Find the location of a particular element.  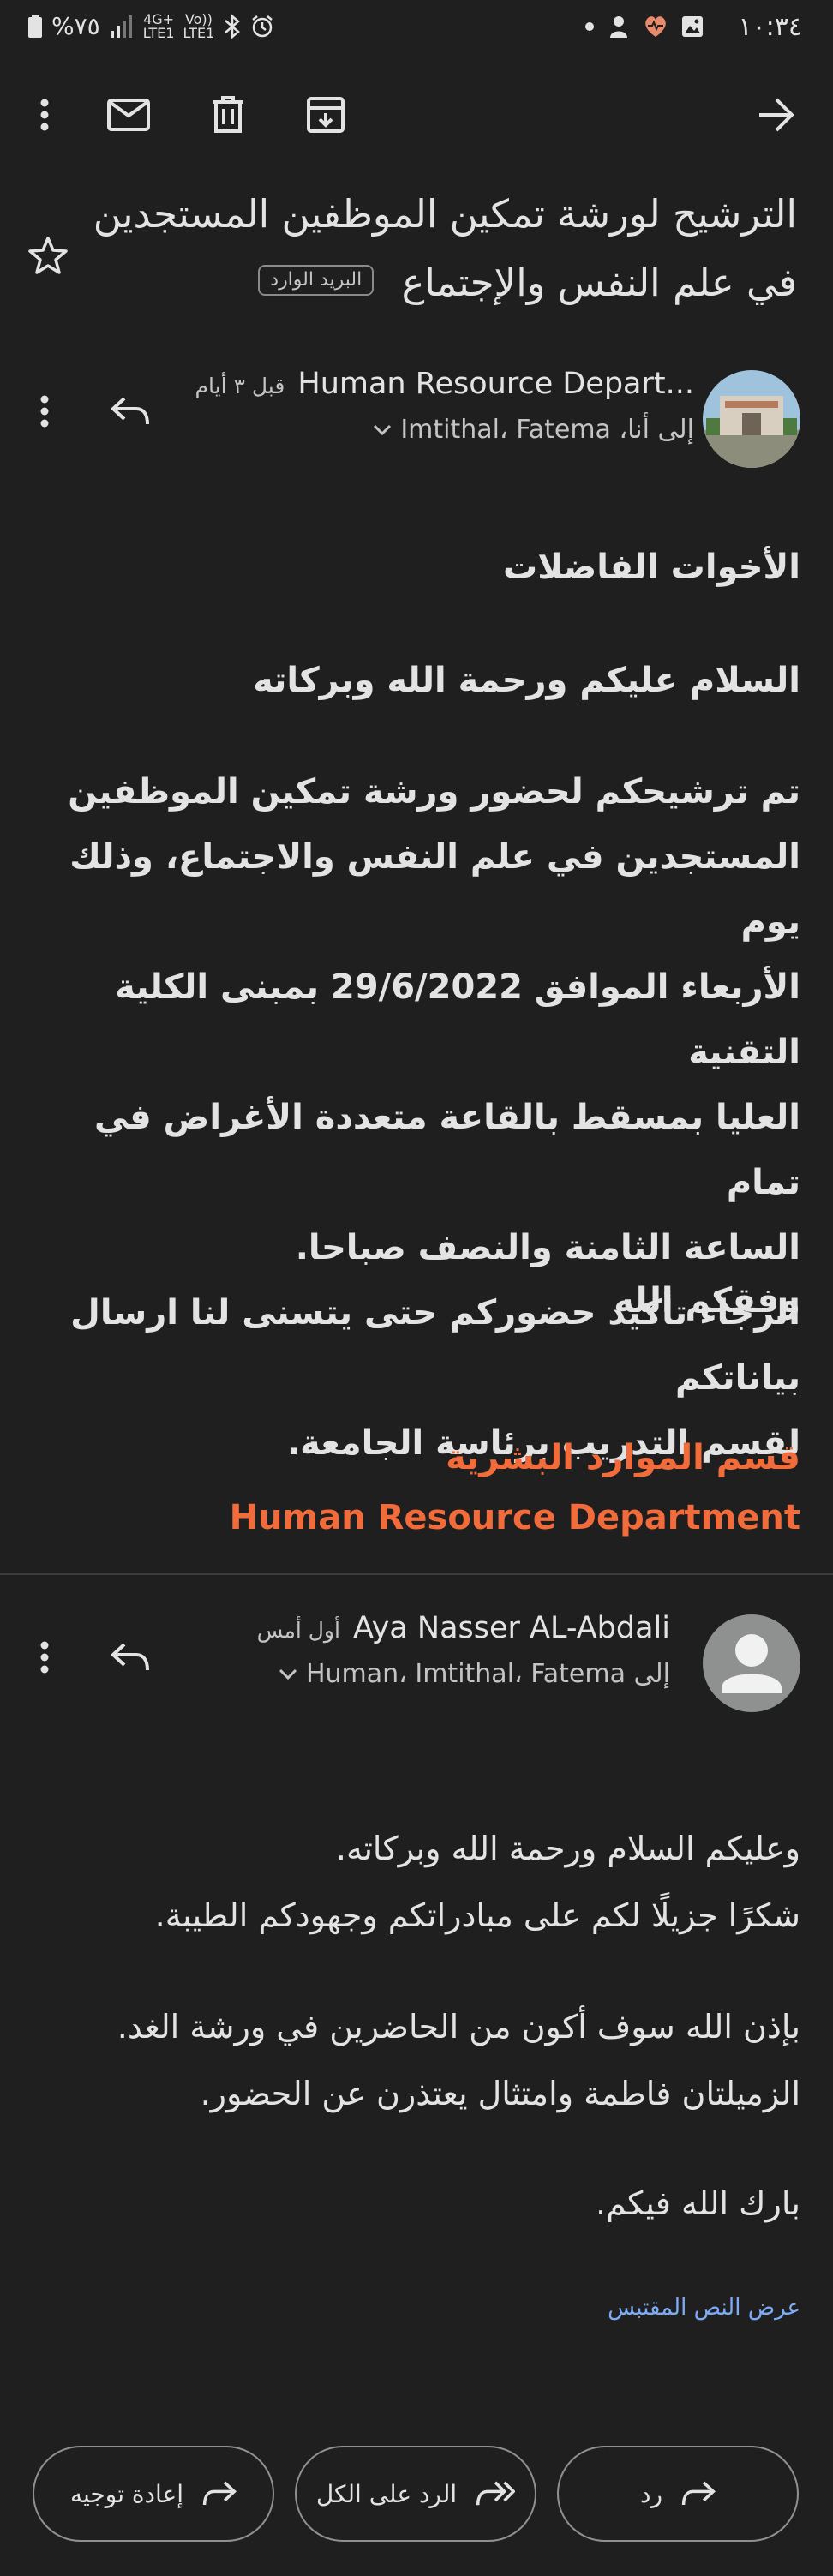

mark-unread-button is located at coordinates (128, 115).